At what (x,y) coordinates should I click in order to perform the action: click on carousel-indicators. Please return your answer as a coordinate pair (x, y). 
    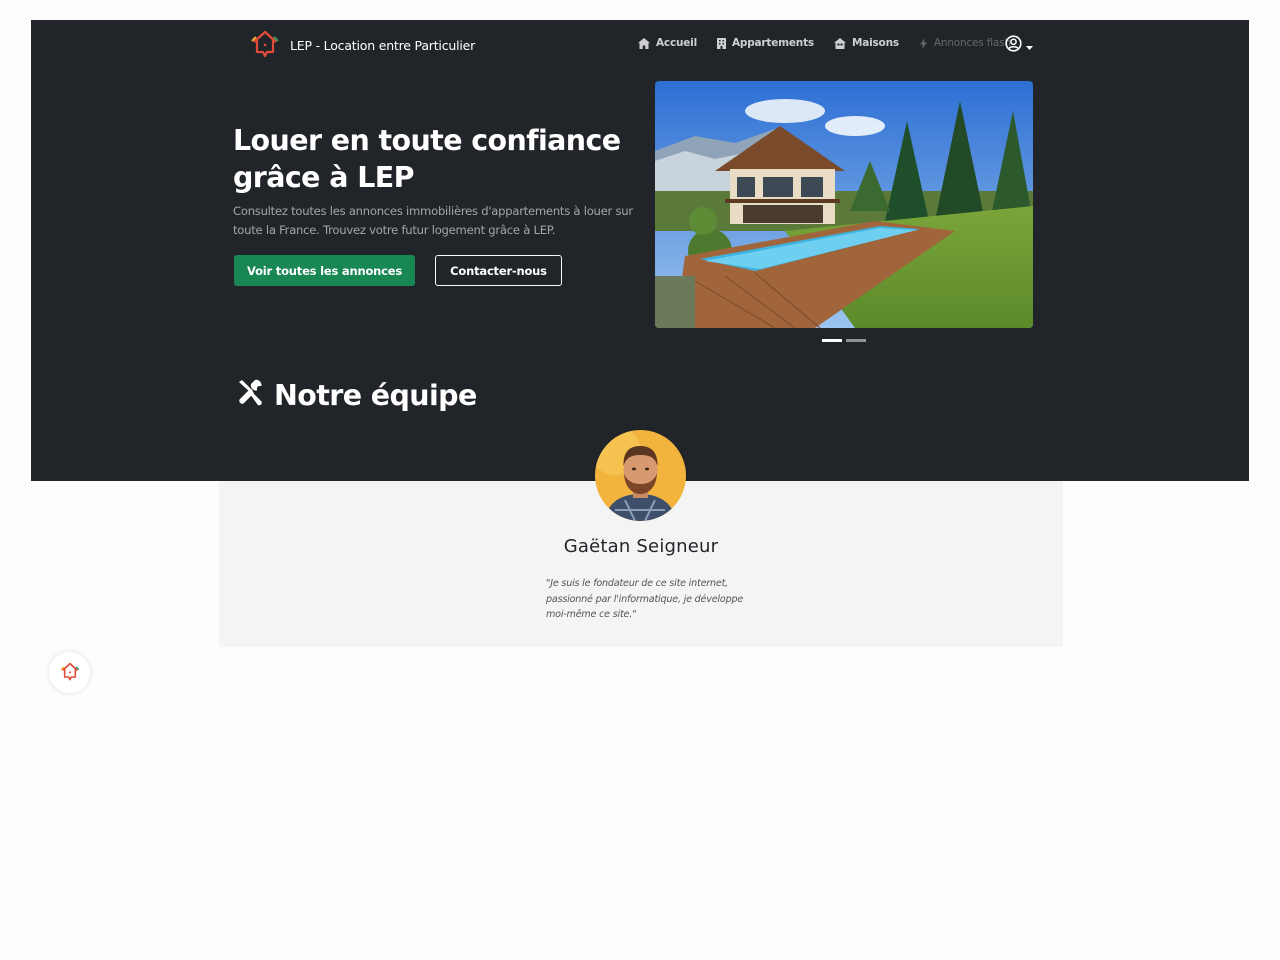
    Looking at the image, I should click on (844, 340).